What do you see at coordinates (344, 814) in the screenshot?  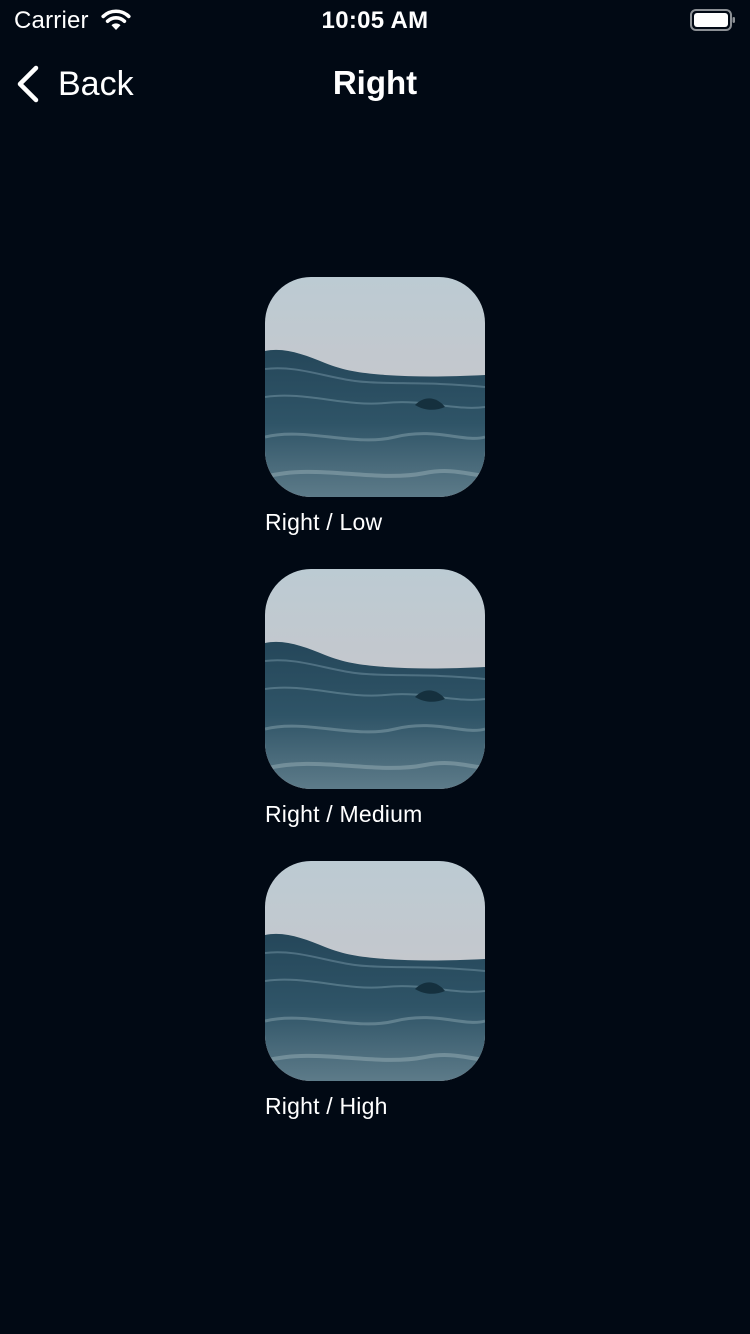 I see `tile-label: Right / Medium` at bounding box center [344, 814].